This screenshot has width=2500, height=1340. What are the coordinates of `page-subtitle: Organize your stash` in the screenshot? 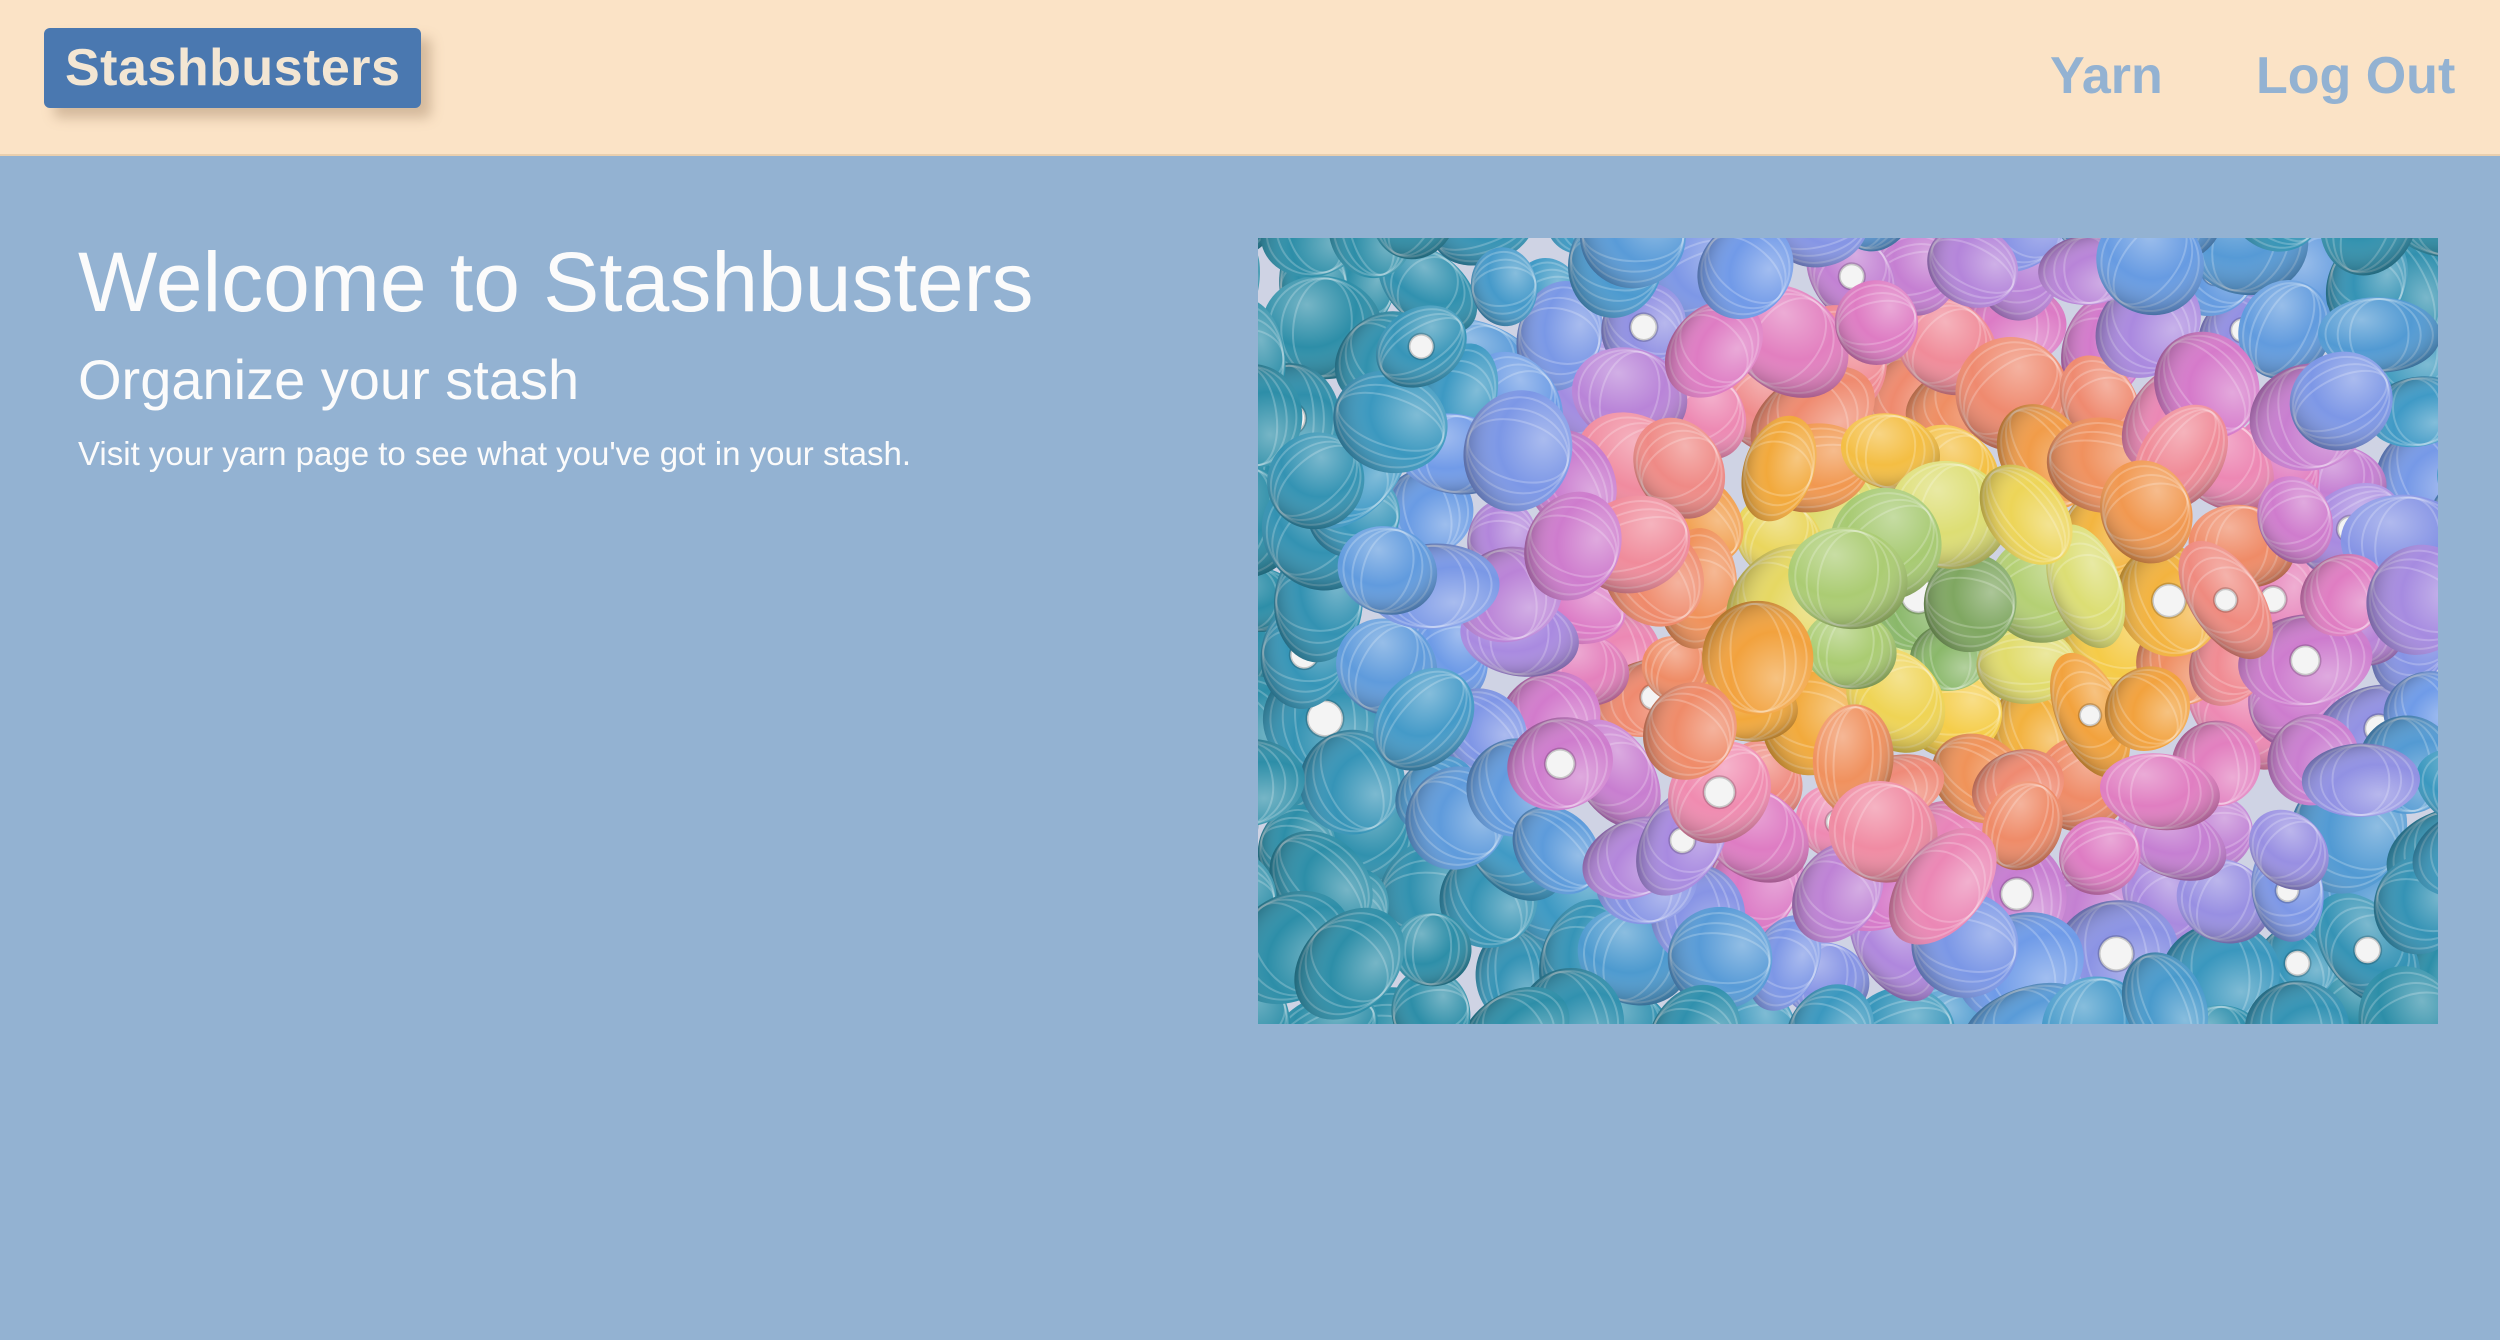 It's located at (329, 379).